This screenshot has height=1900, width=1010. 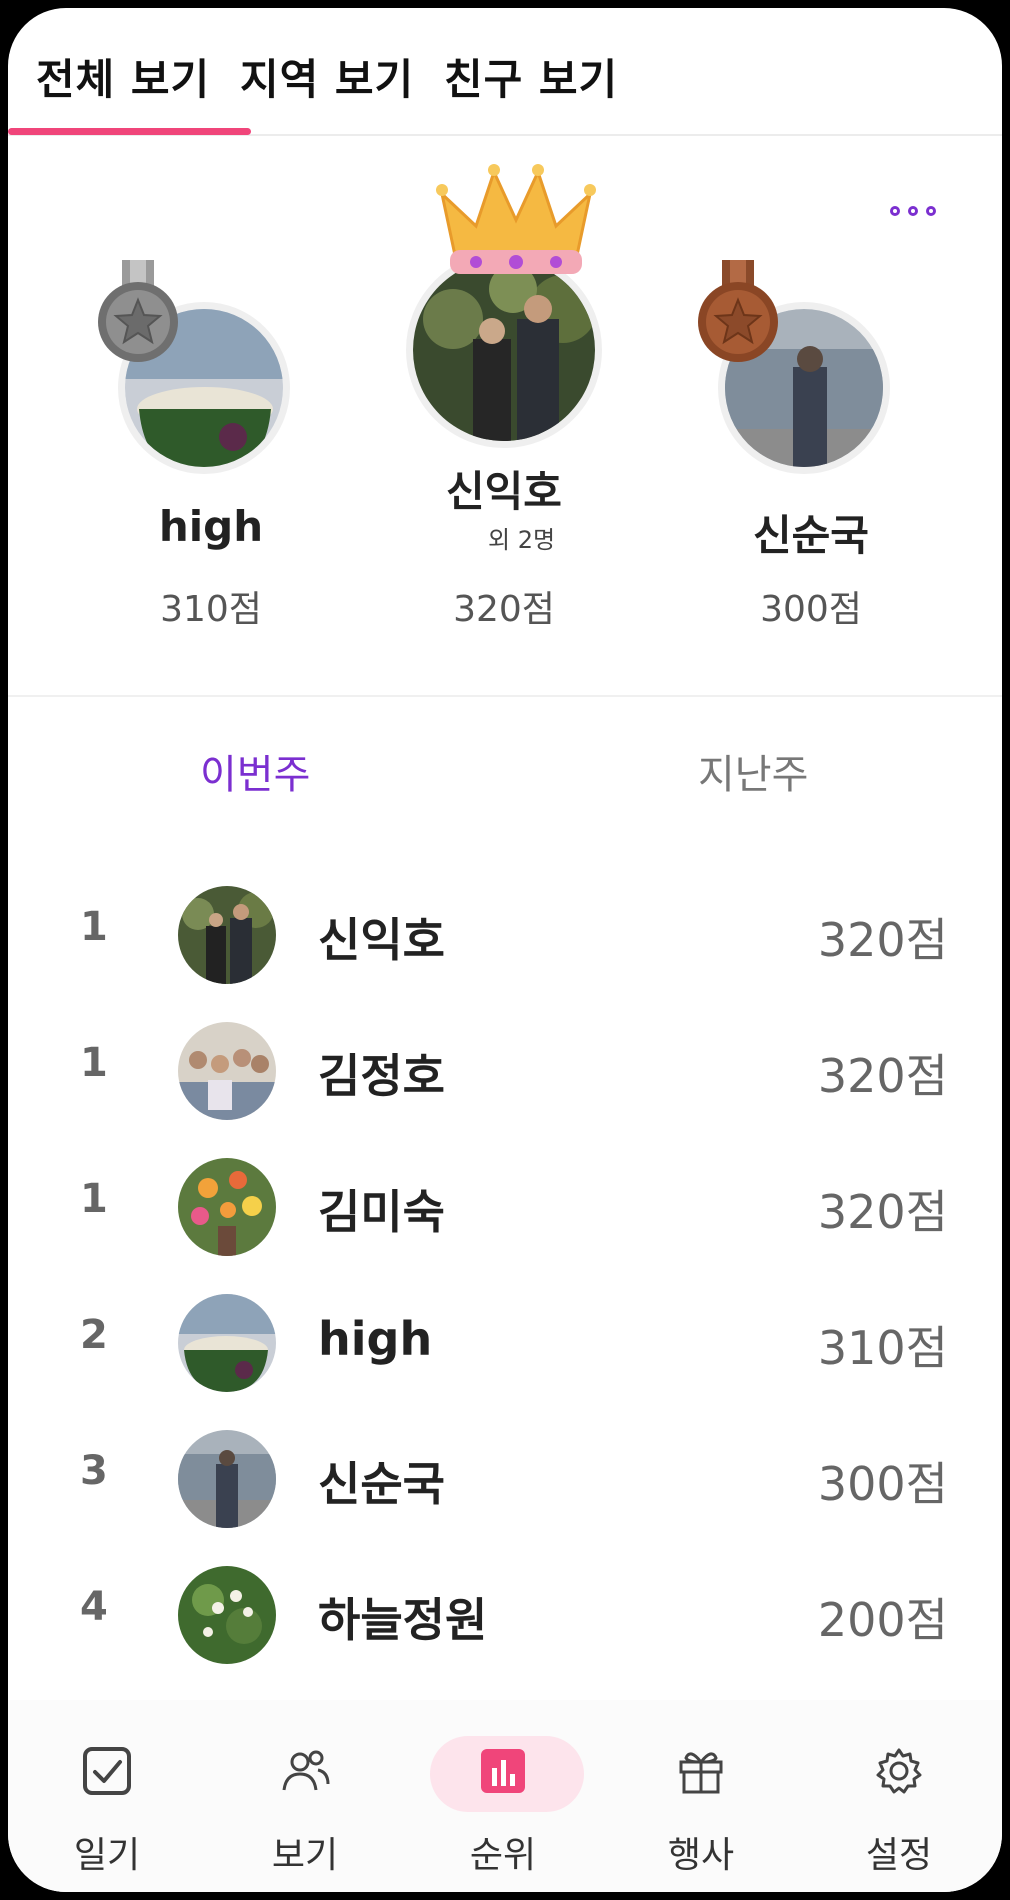 I want to click on gear-icon, so click(x=899, y=1771).